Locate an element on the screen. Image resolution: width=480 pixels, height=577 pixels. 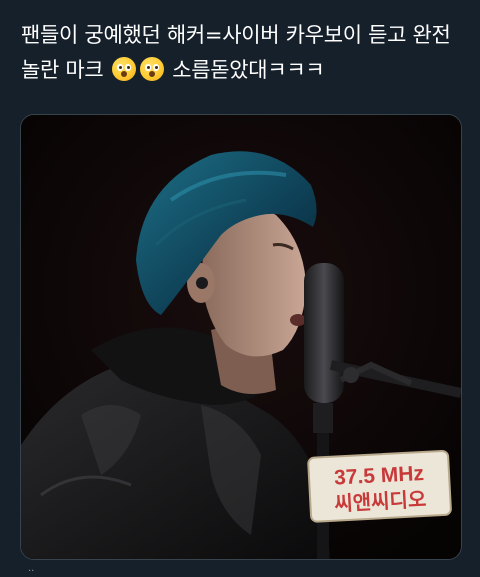
tweet-text-part2: 소름돋았대ㅋㅋㅋ is located at coordinates (245, 70).